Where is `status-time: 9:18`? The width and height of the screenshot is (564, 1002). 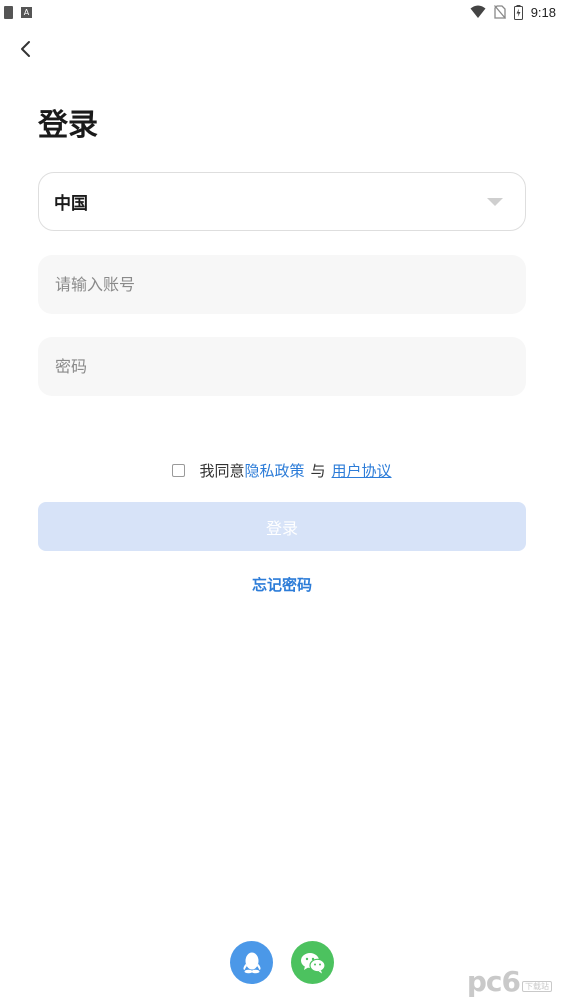
status-time: 9:18 is located at coordinates (543, 12).